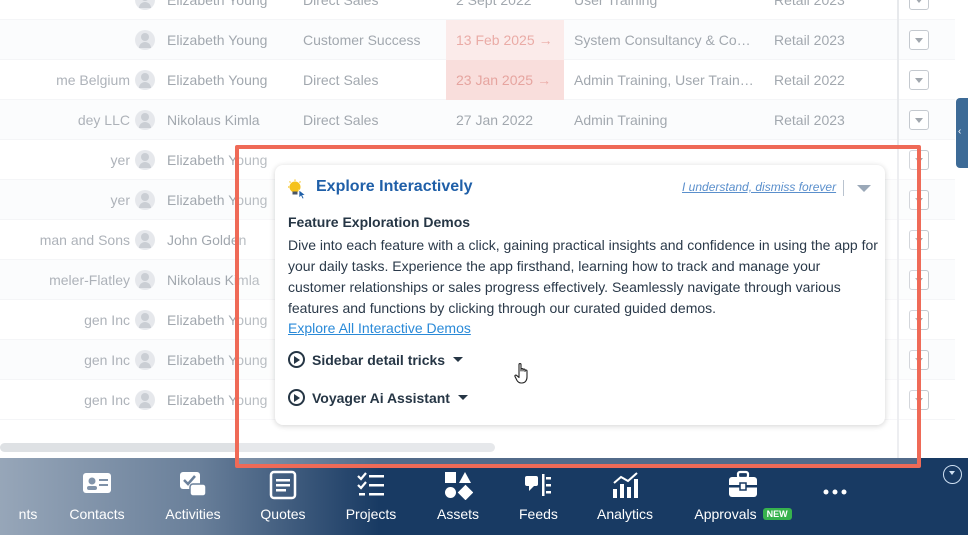 The width and height of the screenshot is (968, 535). What do you see at coordinates (621, 120) in the screenshot?
I see `cell-interest: Admin Training` at bounding box center [621, 120].